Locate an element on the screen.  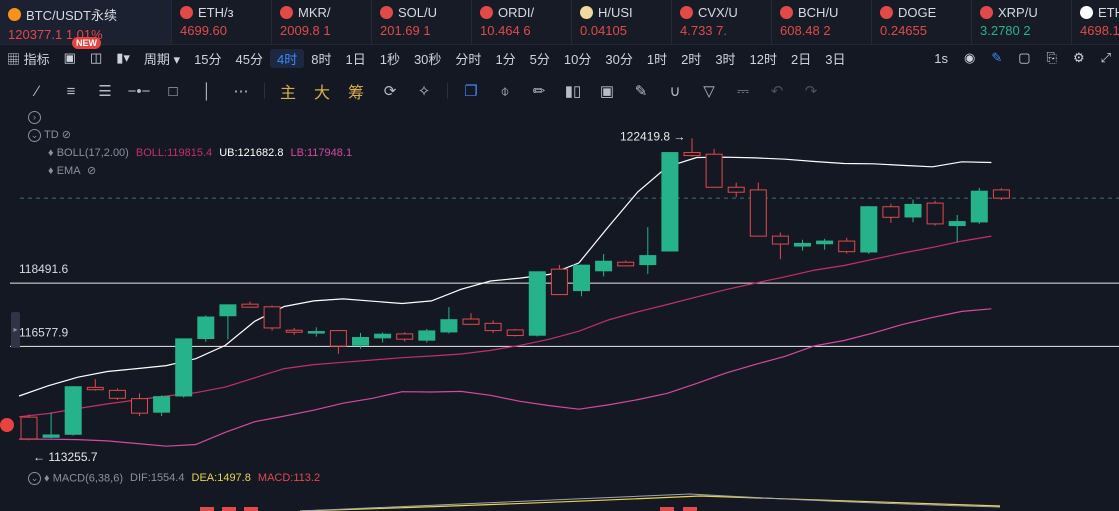
ticker-name: ETH/U is located at coordinates (1099, 12).